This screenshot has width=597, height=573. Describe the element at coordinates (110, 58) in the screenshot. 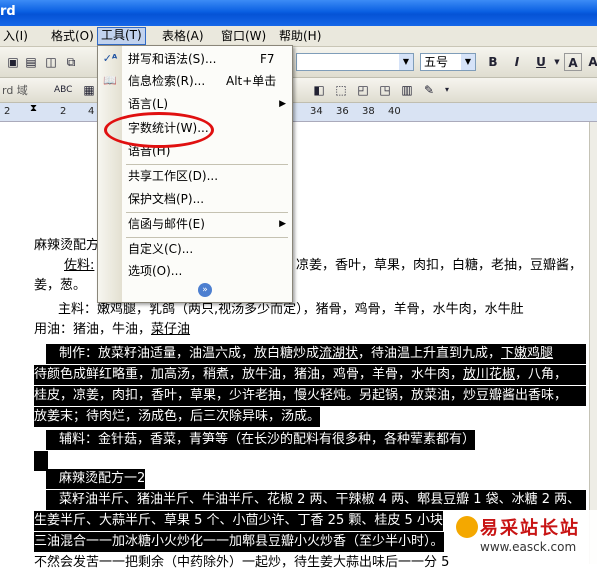

I see `spelling-icon: ✓ᴬ` at that location.